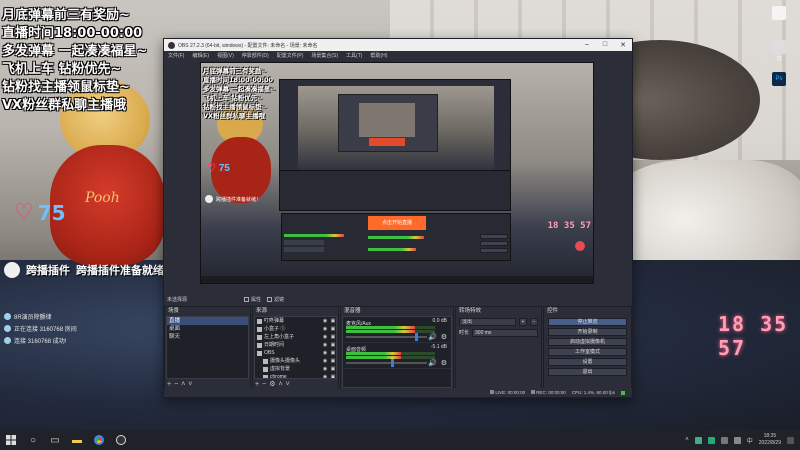  What do you see at coordinates (99, 440) in the screenshot?
I see `chrome-icon` at bounding box center [99, 440].